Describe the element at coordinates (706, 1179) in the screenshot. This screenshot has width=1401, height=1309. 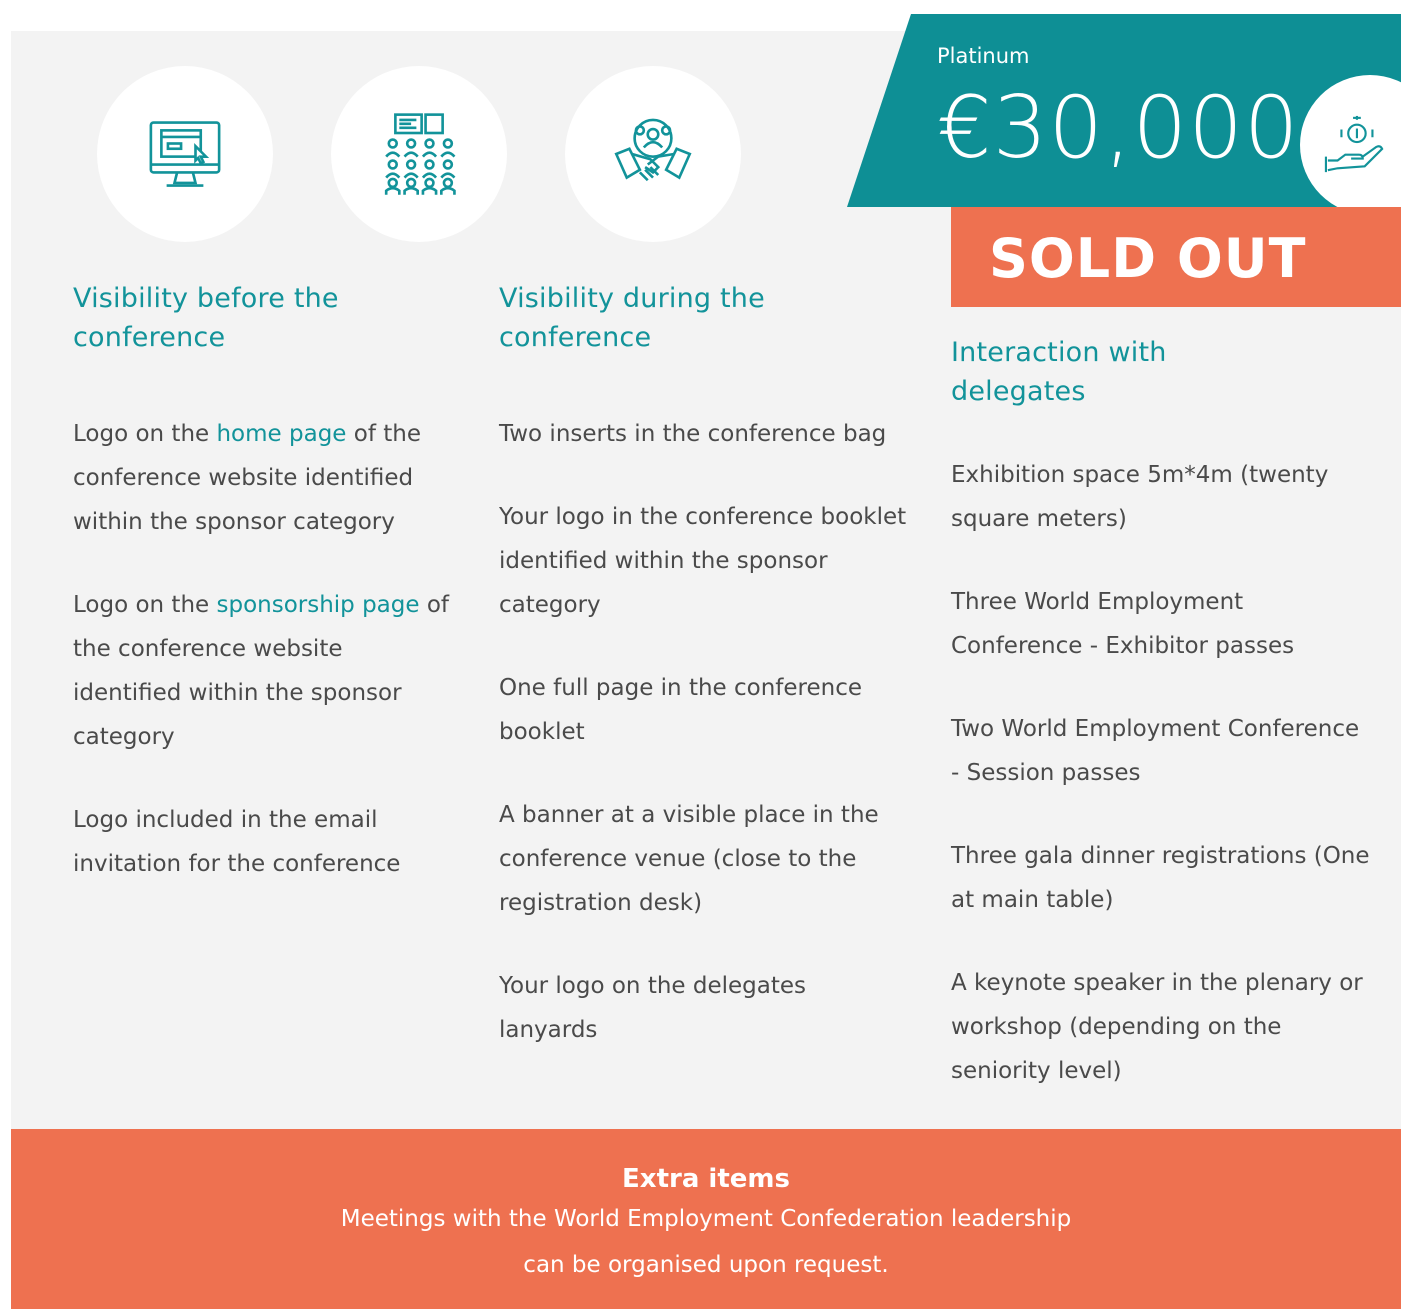
I see `extra-items-title: Extra items` at that location.